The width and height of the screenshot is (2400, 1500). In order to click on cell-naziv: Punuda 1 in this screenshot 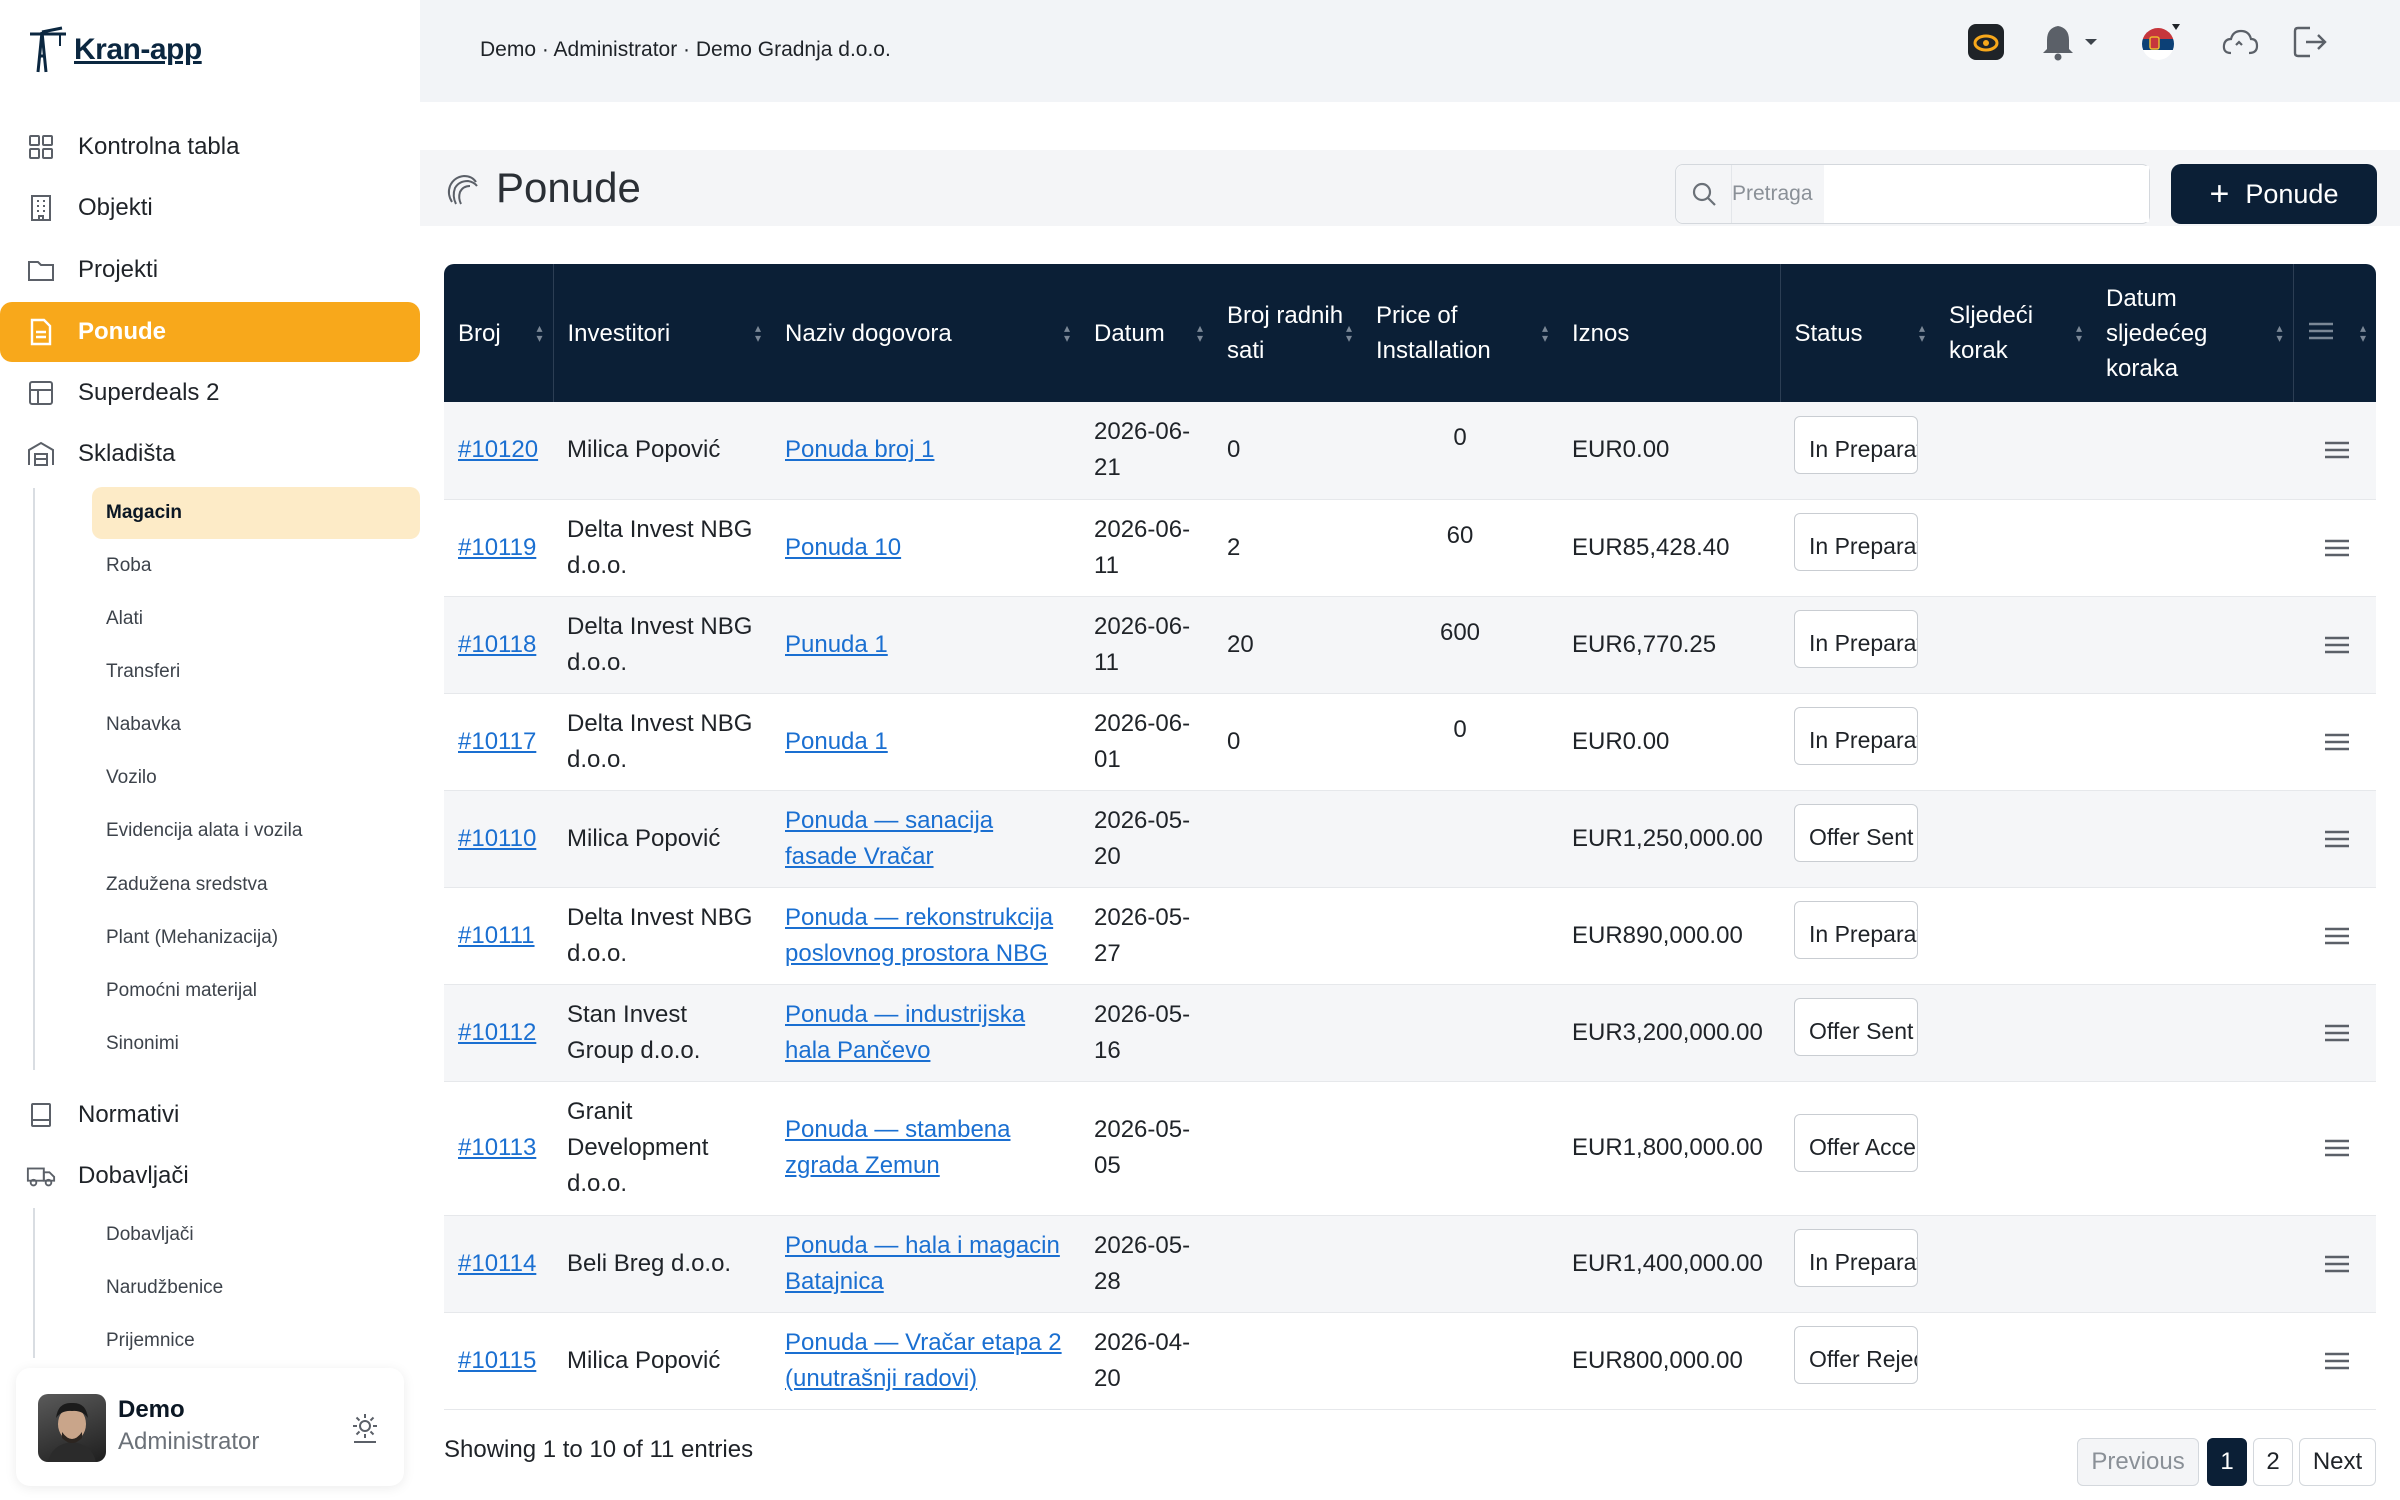, I will do `click(925, 644)`.